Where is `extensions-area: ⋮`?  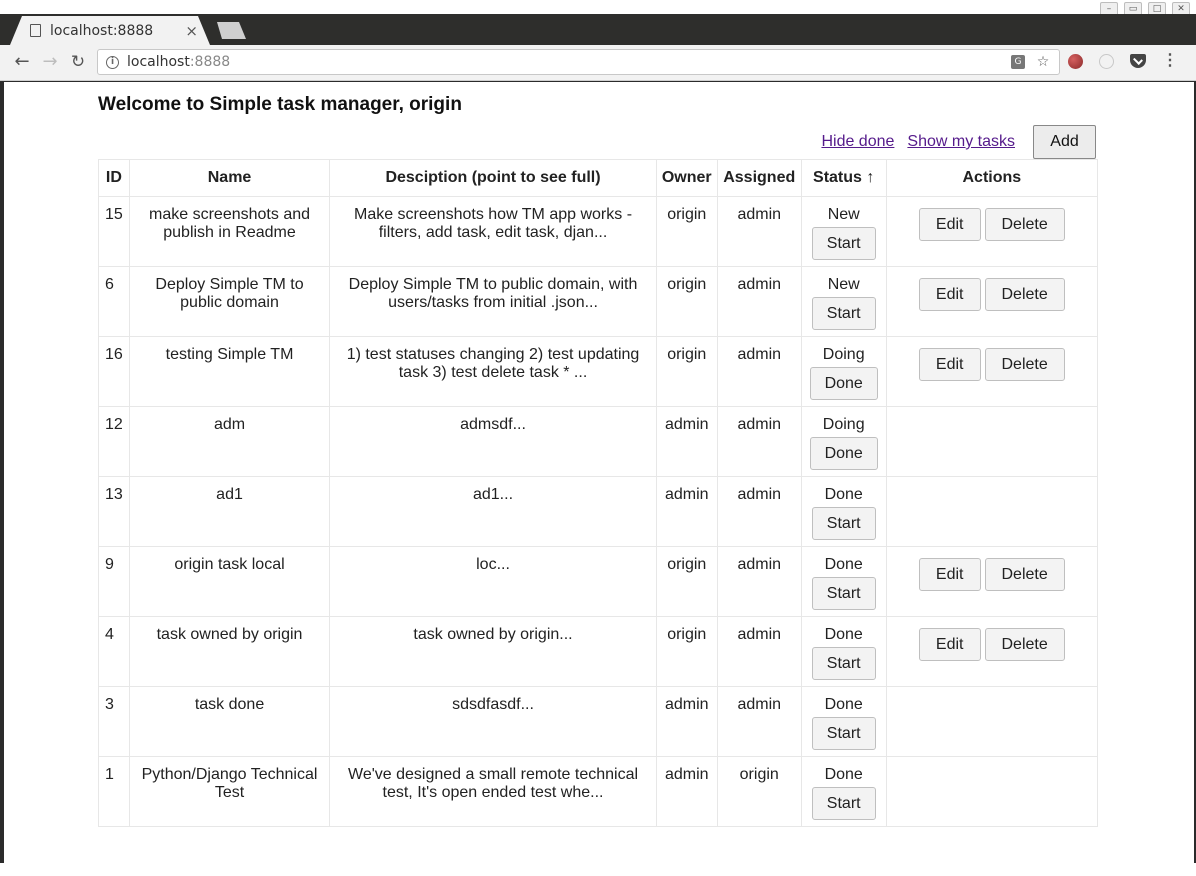
extensions-area: ⋮ is located at coordinates (1123, 61).